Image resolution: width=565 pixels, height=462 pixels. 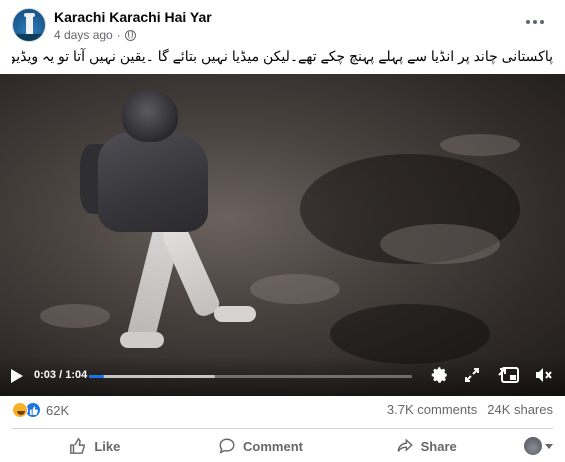 I want to click on comment-label: Comment, so click(x=273, y=446).